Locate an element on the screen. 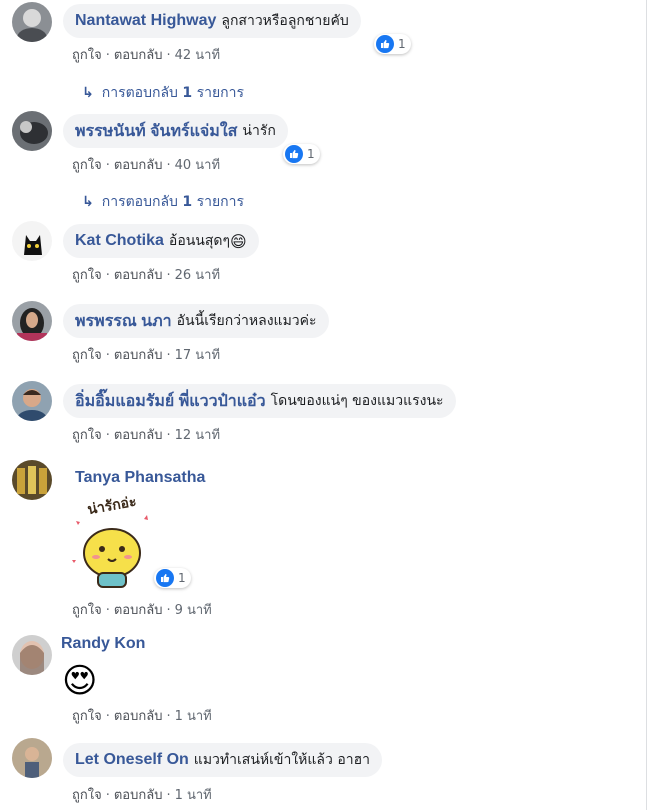 This screenshot has width=650, height=810. scroll-divider is located at coordinates (646, 405).